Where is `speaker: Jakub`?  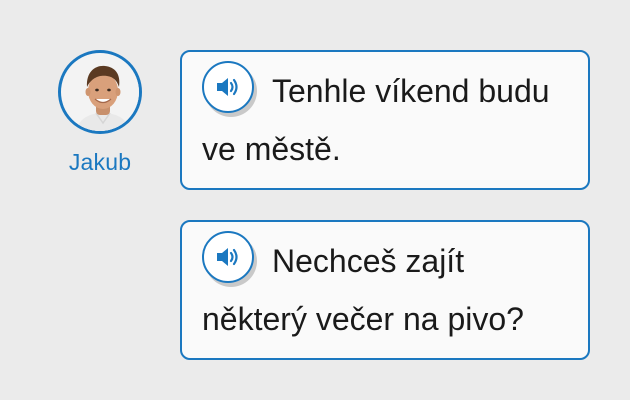
speaker: Jakub is located at coordinates (100, 113).